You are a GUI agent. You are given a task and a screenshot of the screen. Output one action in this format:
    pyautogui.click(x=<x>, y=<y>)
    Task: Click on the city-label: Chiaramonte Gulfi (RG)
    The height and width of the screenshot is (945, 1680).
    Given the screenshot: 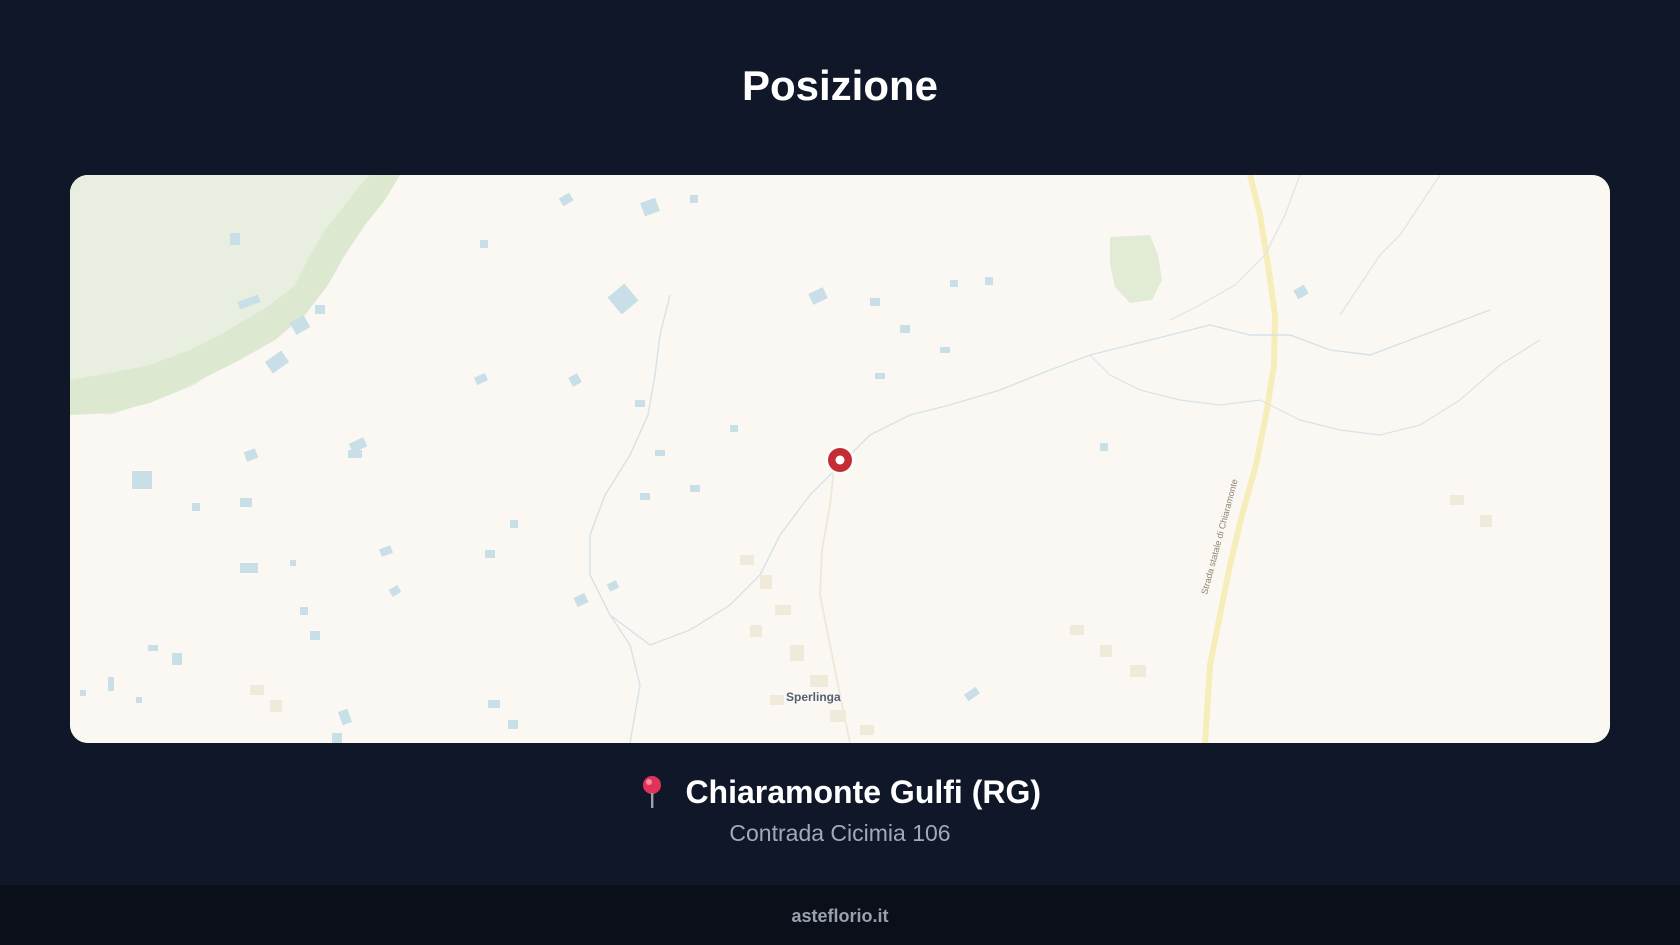 What is the action you would take?
    pyautogui.click(x=863, y=792)
    